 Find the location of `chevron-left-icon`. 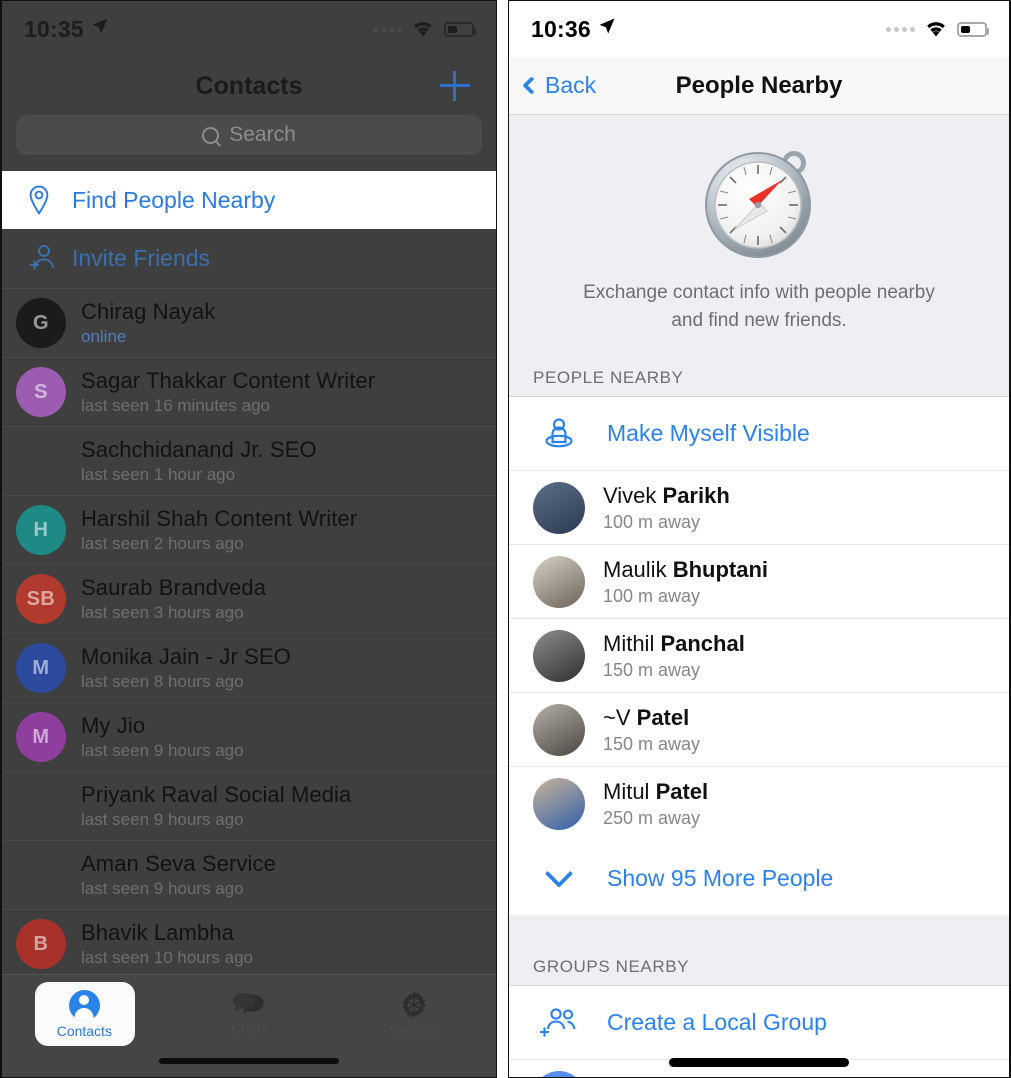

chevron-left-icon is located at coordinates (531, 85).